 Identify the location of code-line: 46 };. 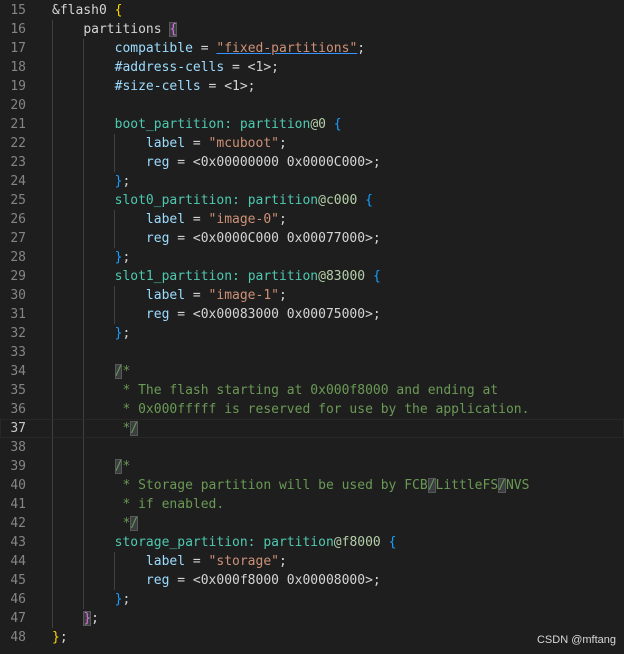
(312, 599).